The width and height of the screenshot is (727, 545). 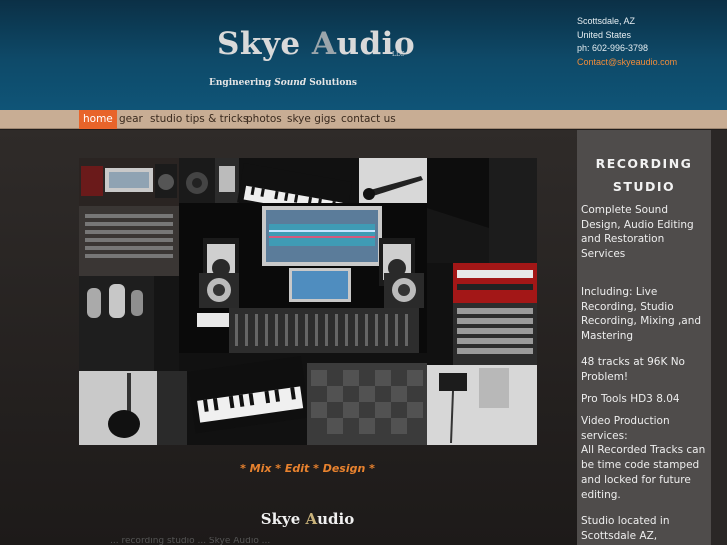 What do you see at coordinates (644, 175) in the screenshot?
I see `sidebar-title: RECORDING STUDIO` at bounding box center [644, 175].